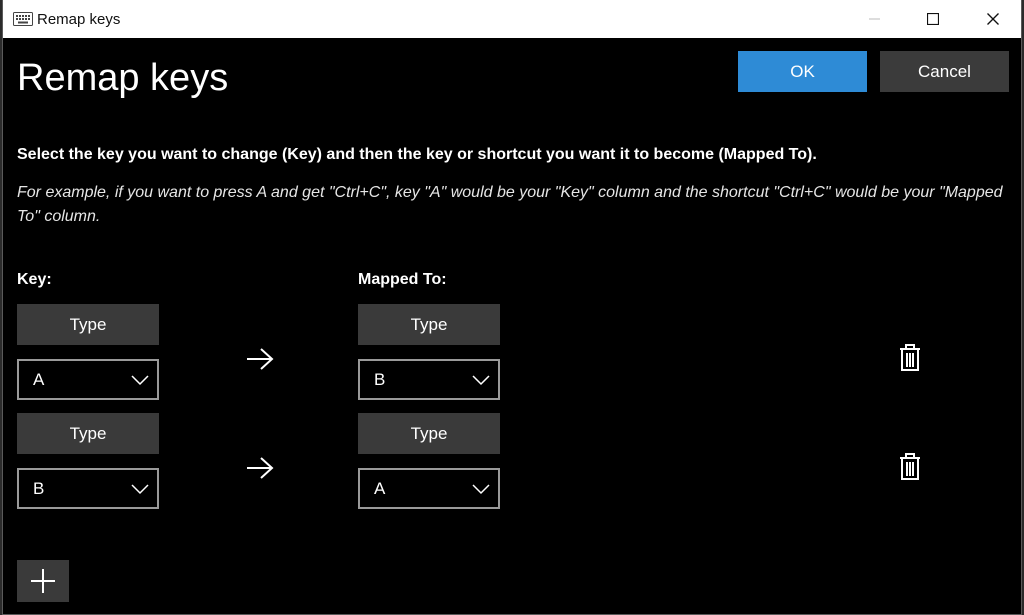  I want to click on add-remap-button, so click(43, 581).